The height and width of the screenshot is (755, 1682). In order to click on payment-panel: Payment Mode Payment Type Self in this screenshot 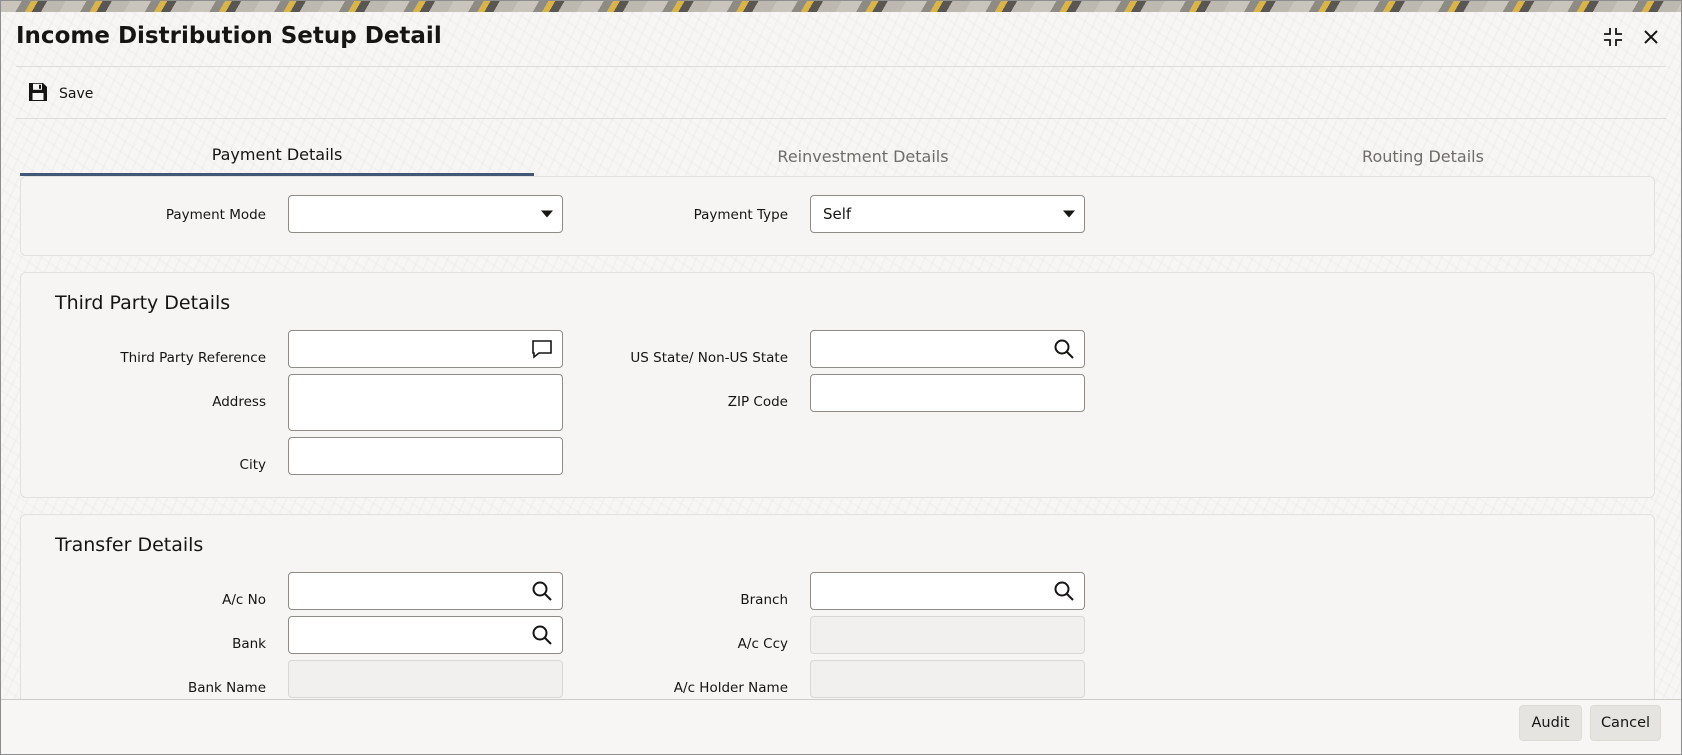, I will do `click(837, 216)`.